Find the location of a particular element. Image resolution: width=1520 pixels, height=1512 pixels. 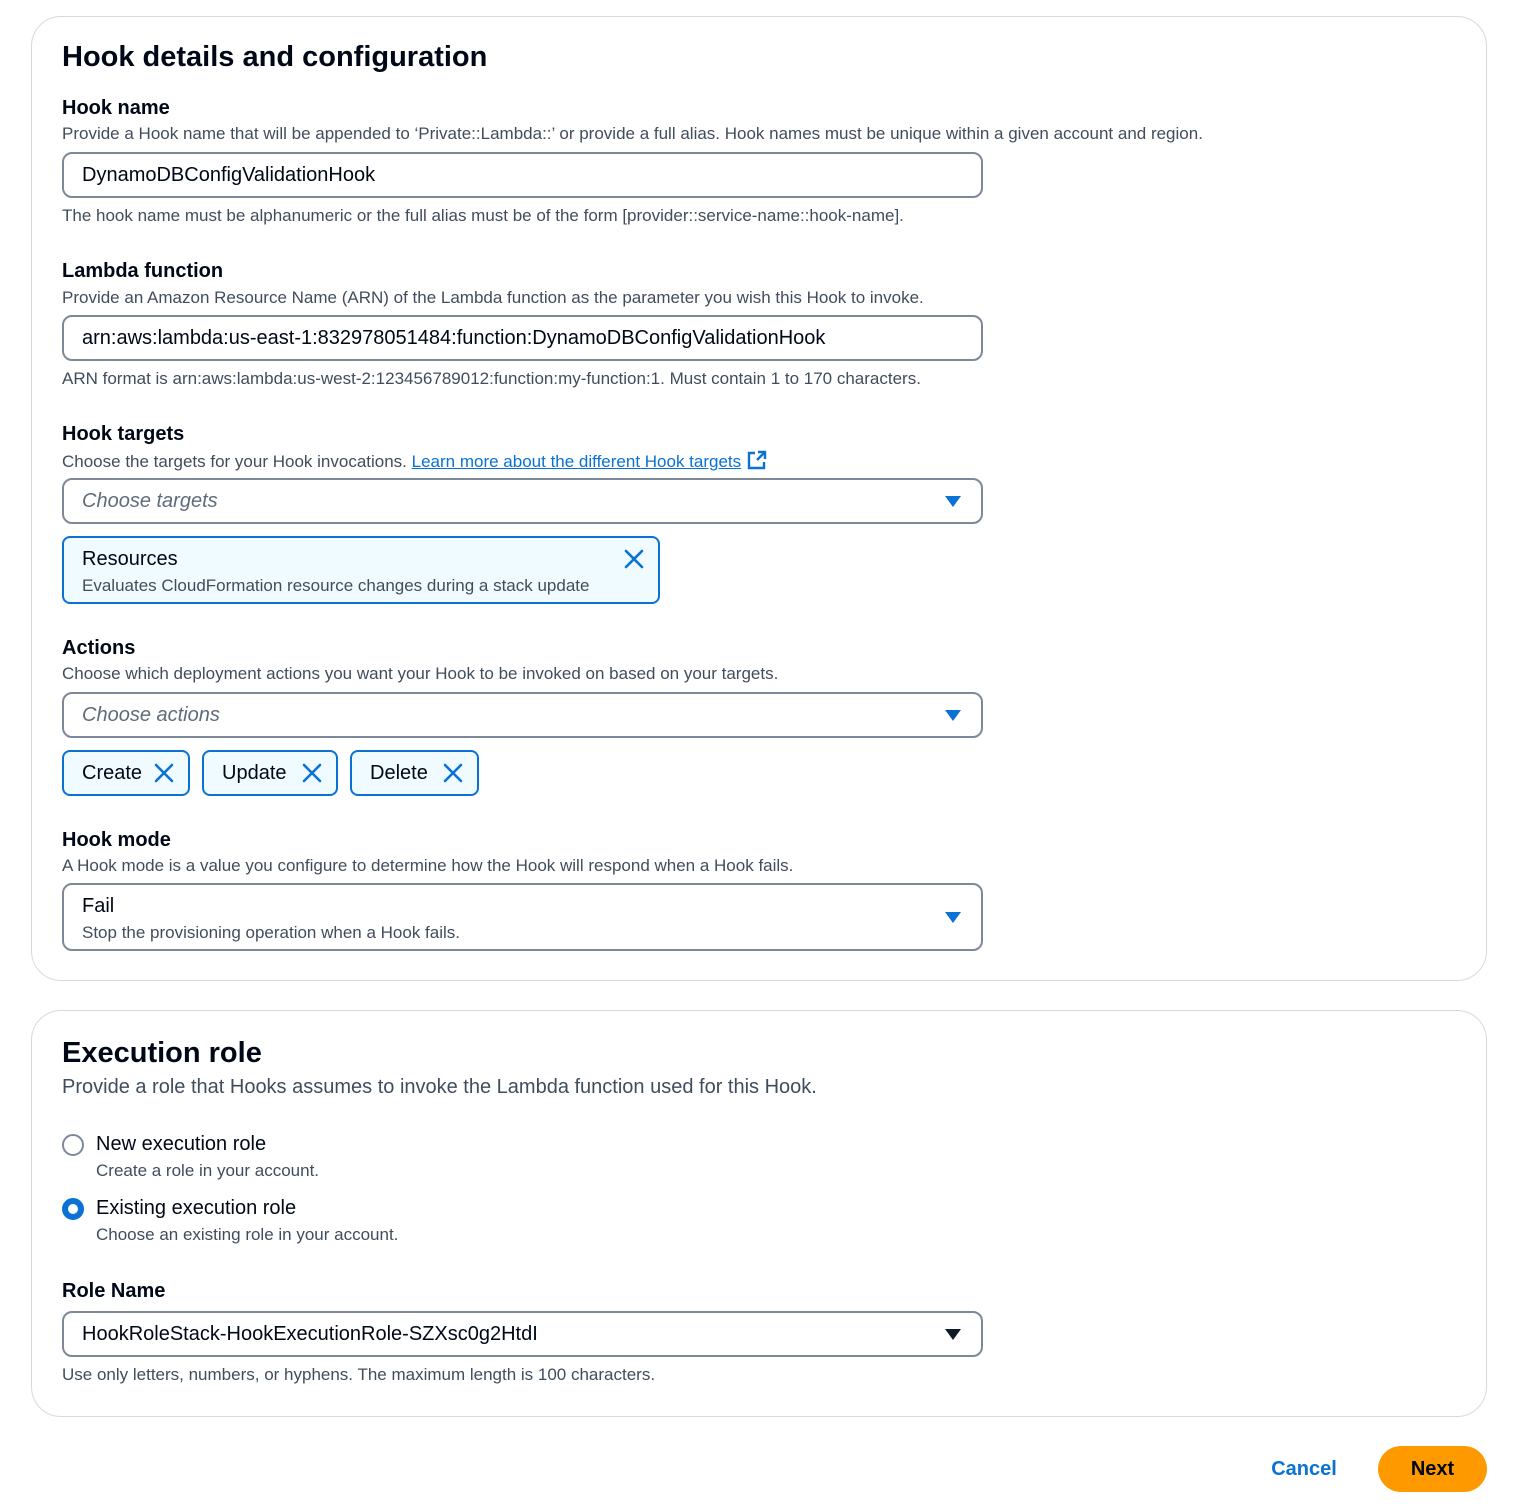

action-token-label: Update is located at coordinates (254, 773).